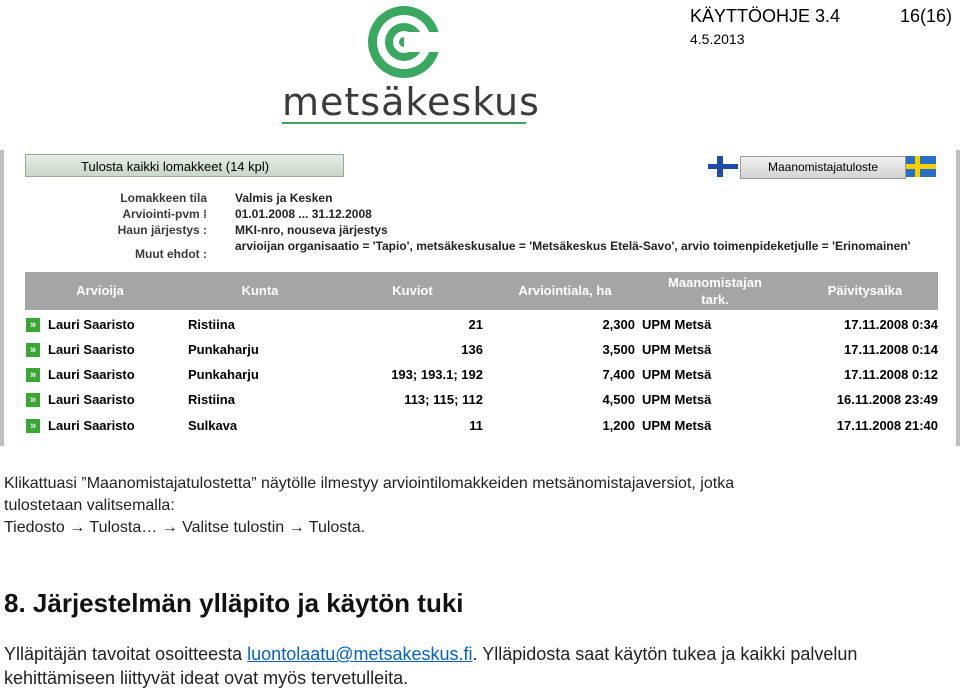 The width and height of the screenshot is (960, 690). What do you see at coordinates (891, 349) in the screenshot?
I see `cell-aika: 17.11.2008 0:14` at bounding box center [891, 349].